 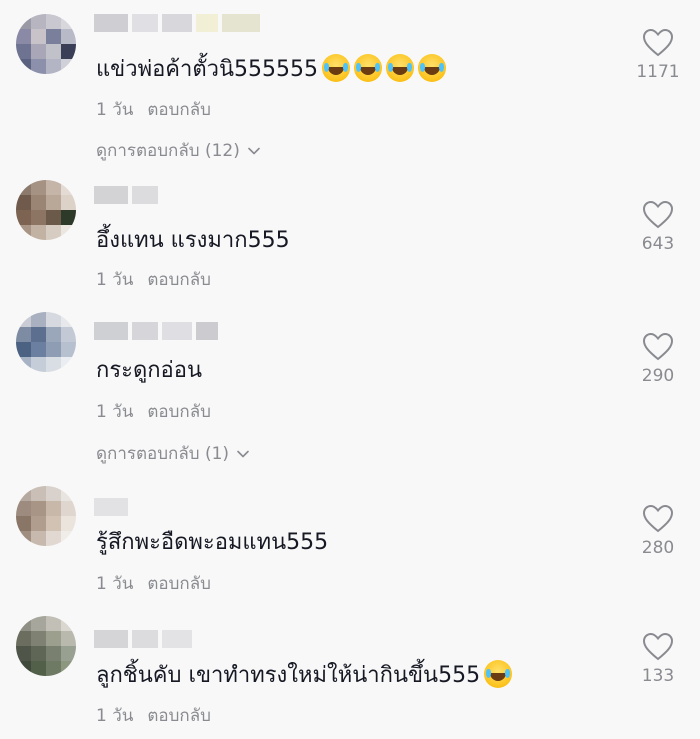 What do you see at coordinates (173, 453) in the screenshot?
I see `view-replies-button: ดูการตอบกลับ (1)` at bounding box center [173, 453].